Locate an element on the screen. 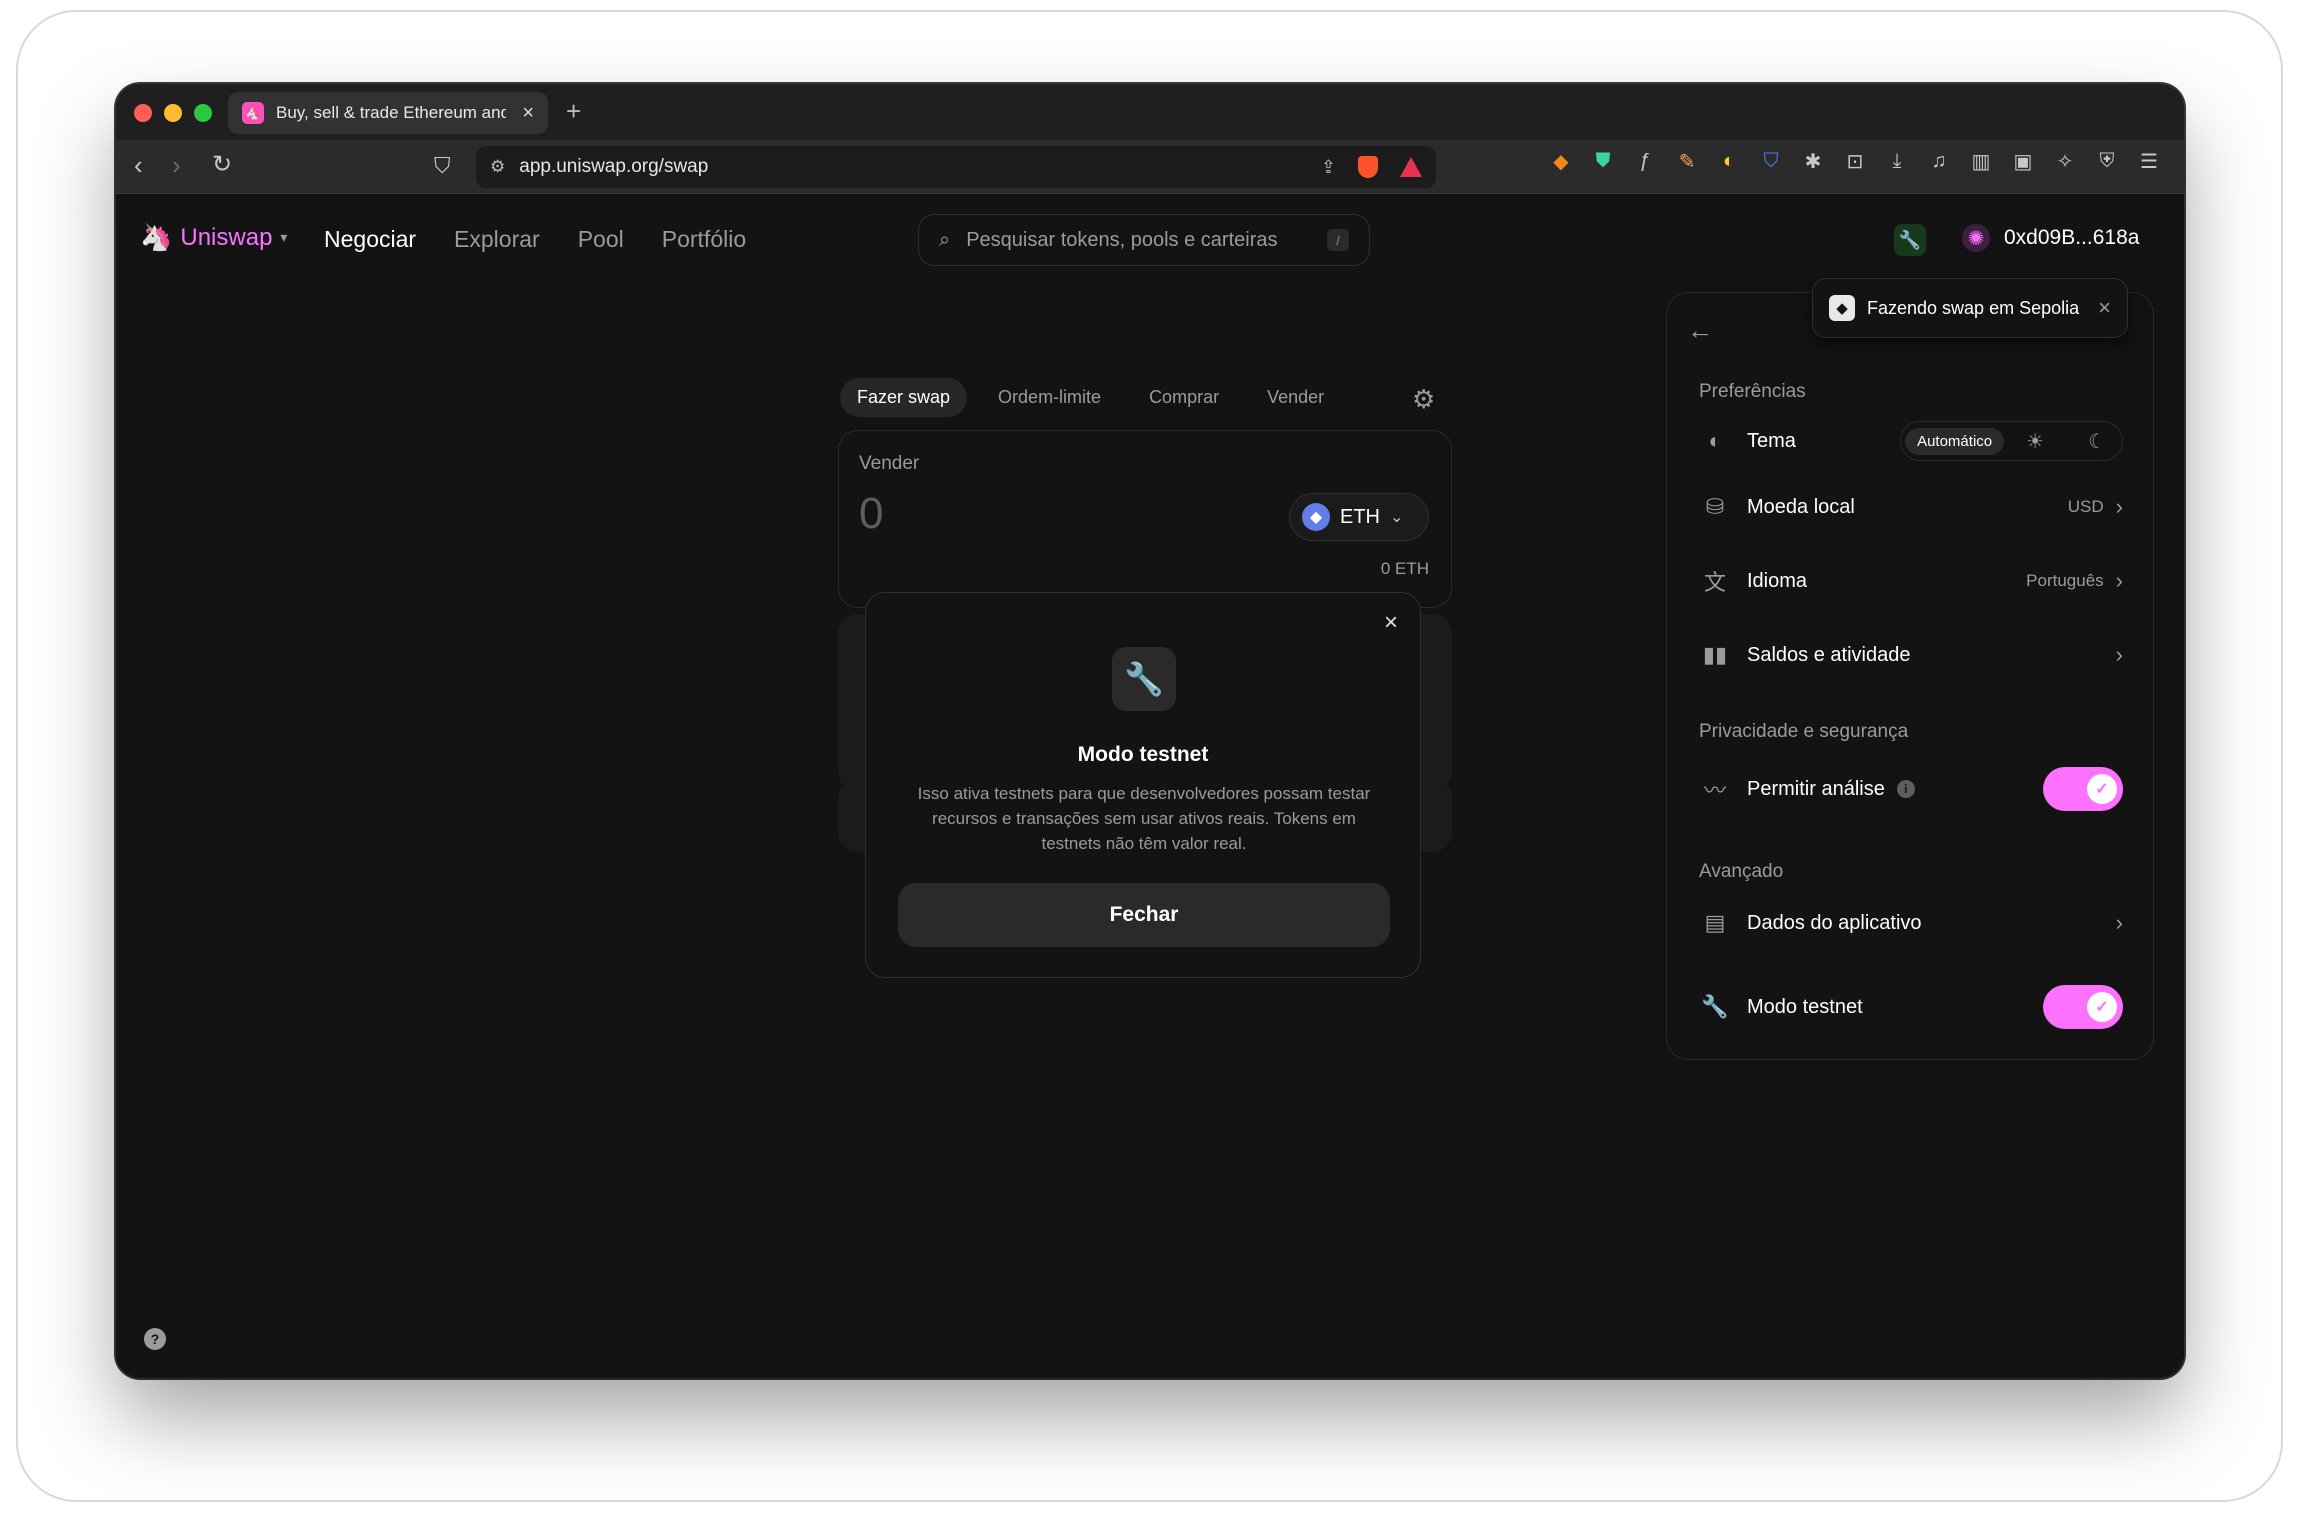 This screenshot has height=1524, width=2299. vpn-icon: ⛨ is located at coordinates (2107, 161).